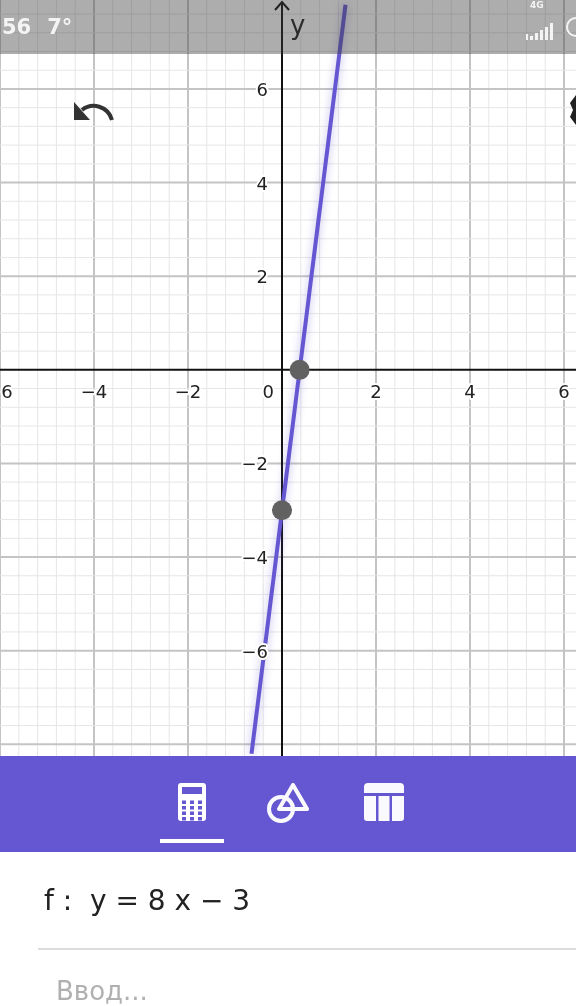 This screenshot has width=576, height=1006. What do you see at coordinates (268, 391) in the screenshot?
I see `origin-label: 0` at bounding box center [268, 391].